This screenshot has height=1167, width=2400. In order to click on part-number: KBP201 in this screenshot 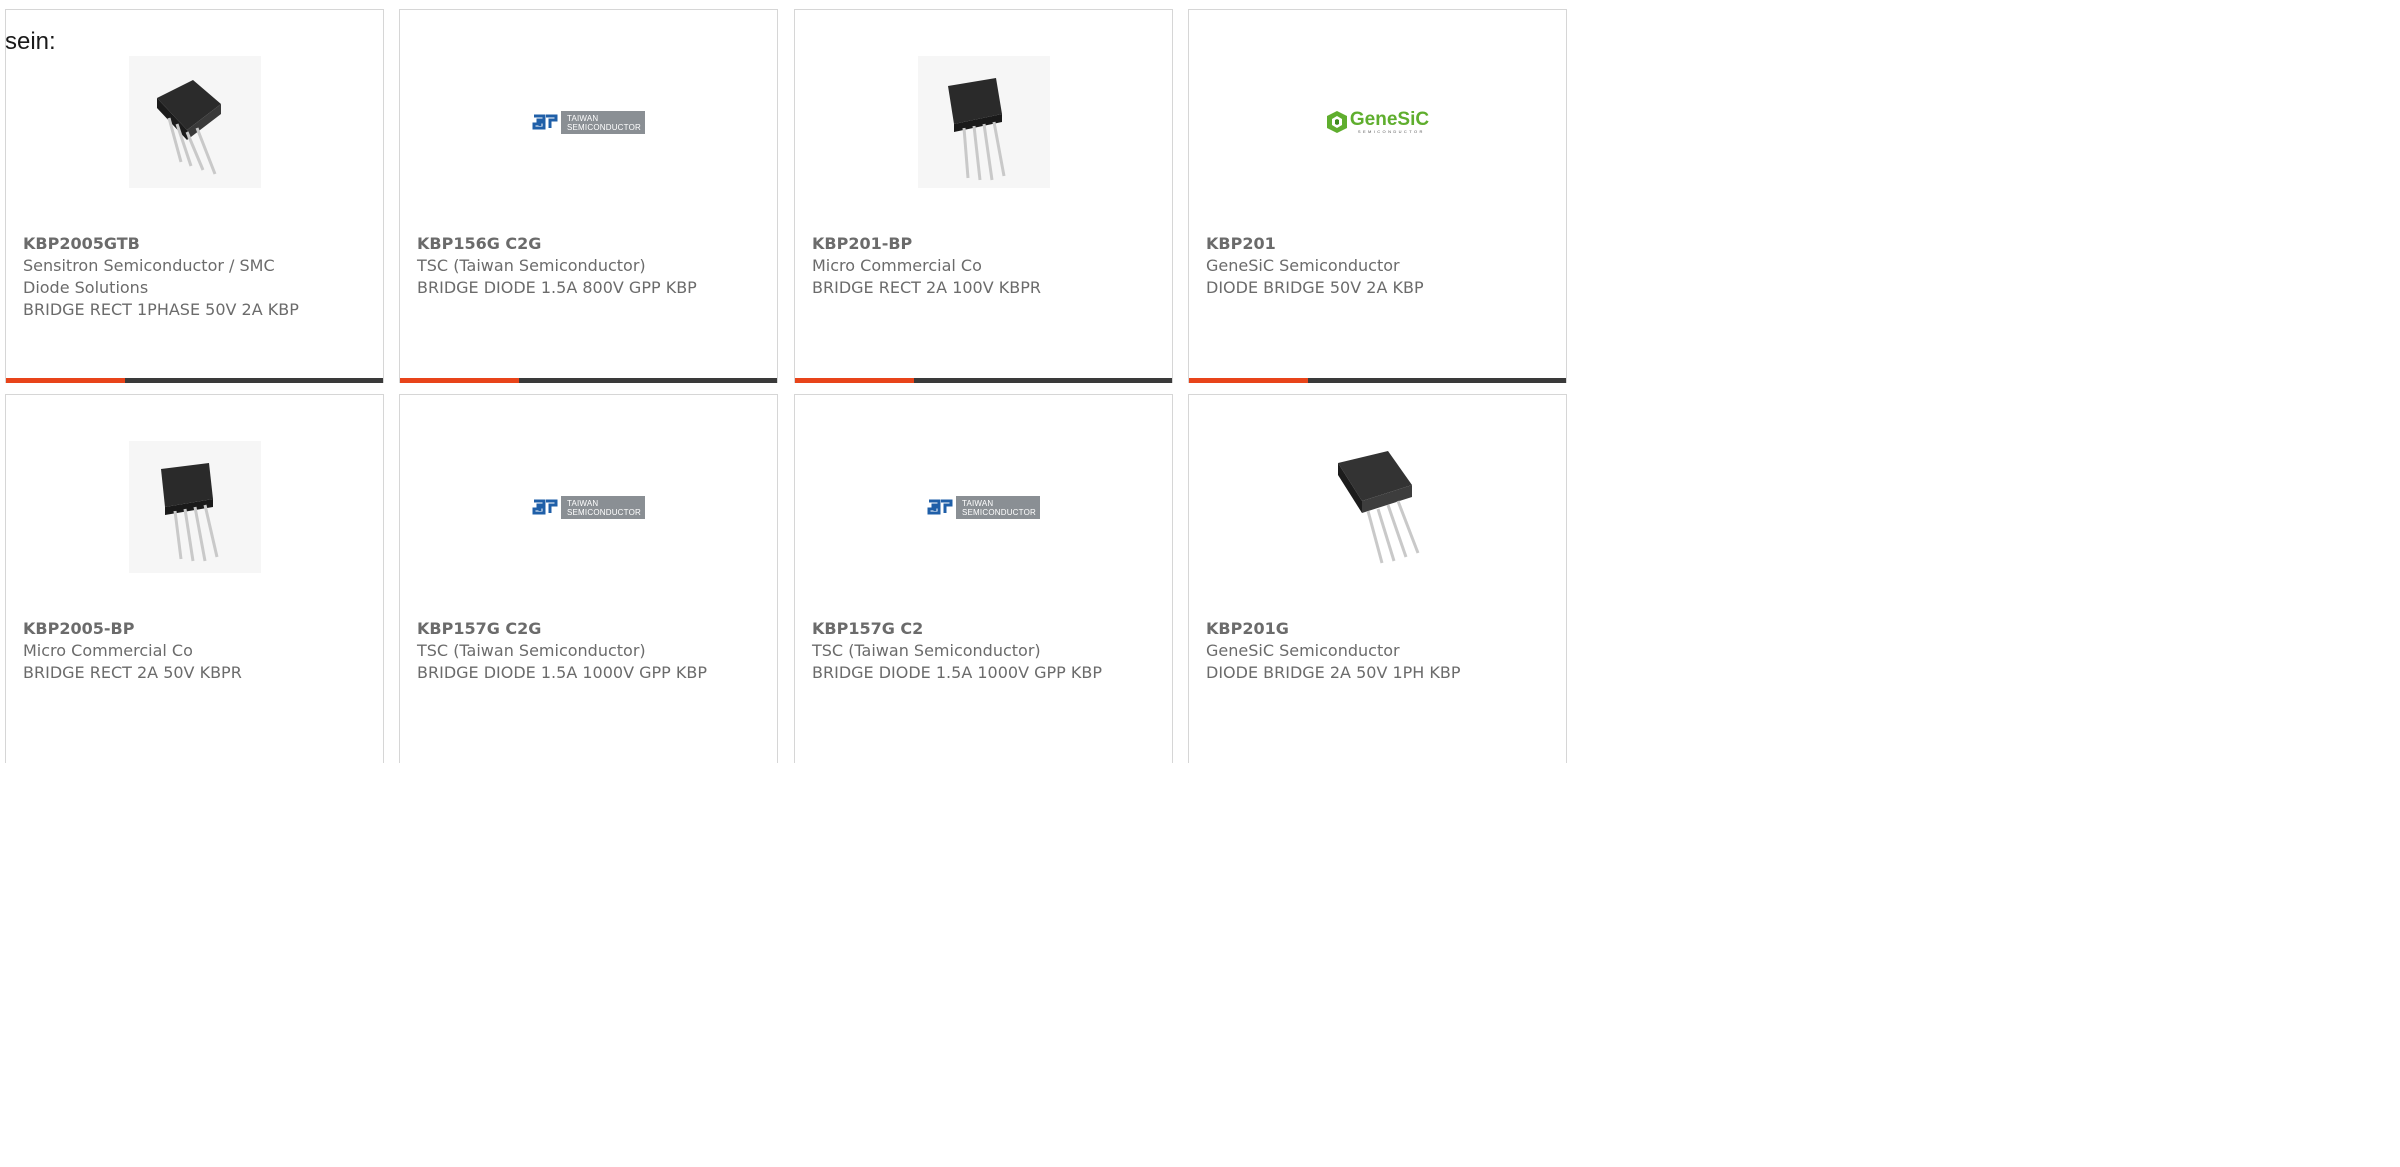, I will do `click(1351, 244)`.